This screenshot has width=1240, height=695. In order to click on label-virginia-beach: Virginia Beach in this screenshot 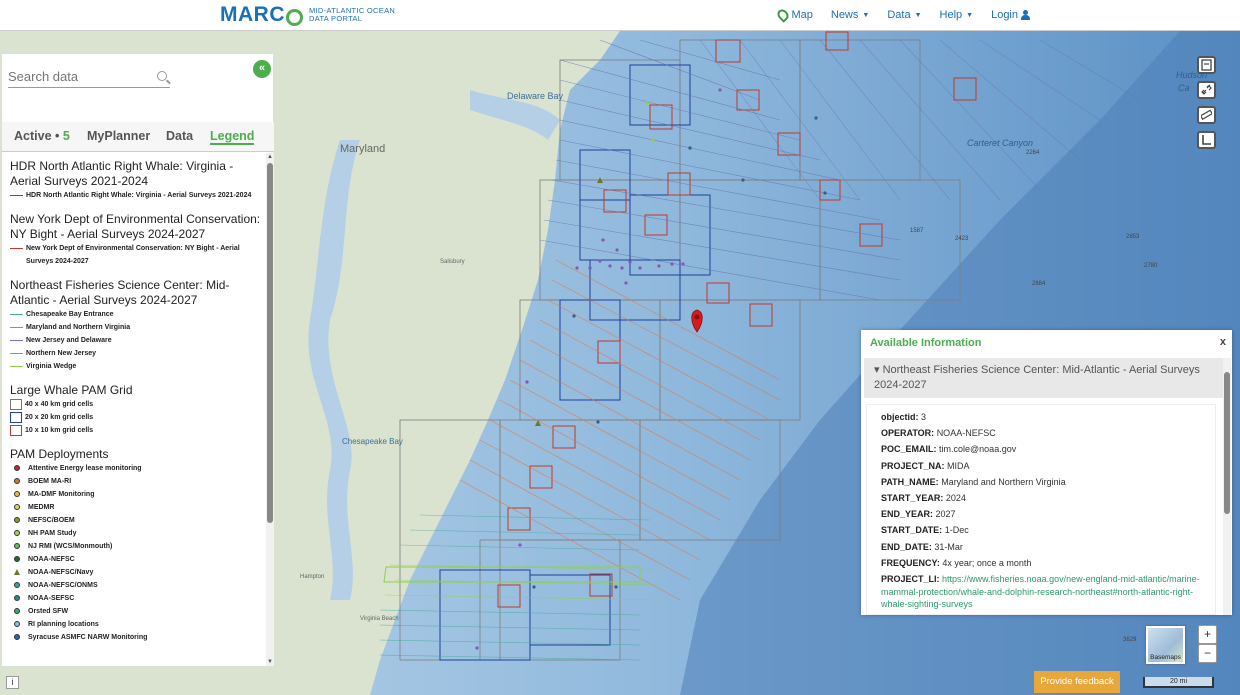, I will do `click(379, 619)`.